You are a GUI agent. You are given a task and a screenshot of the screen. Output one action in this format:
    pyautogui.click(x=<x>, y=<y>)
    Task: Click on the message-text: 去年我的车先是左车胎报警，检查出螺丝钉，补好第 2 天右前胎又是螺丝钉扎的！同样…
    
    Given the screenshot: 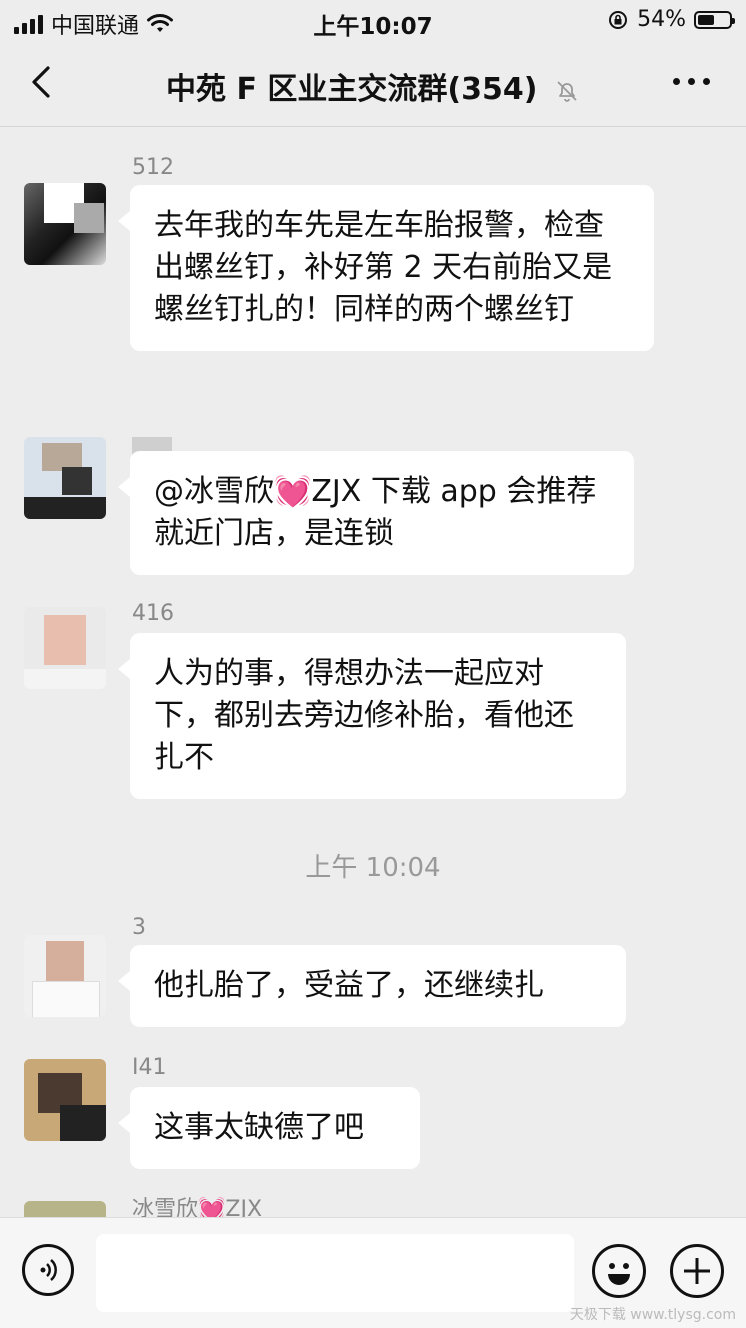 What is the action you would take?
    pyautogui.click(x=383, y=267)
    